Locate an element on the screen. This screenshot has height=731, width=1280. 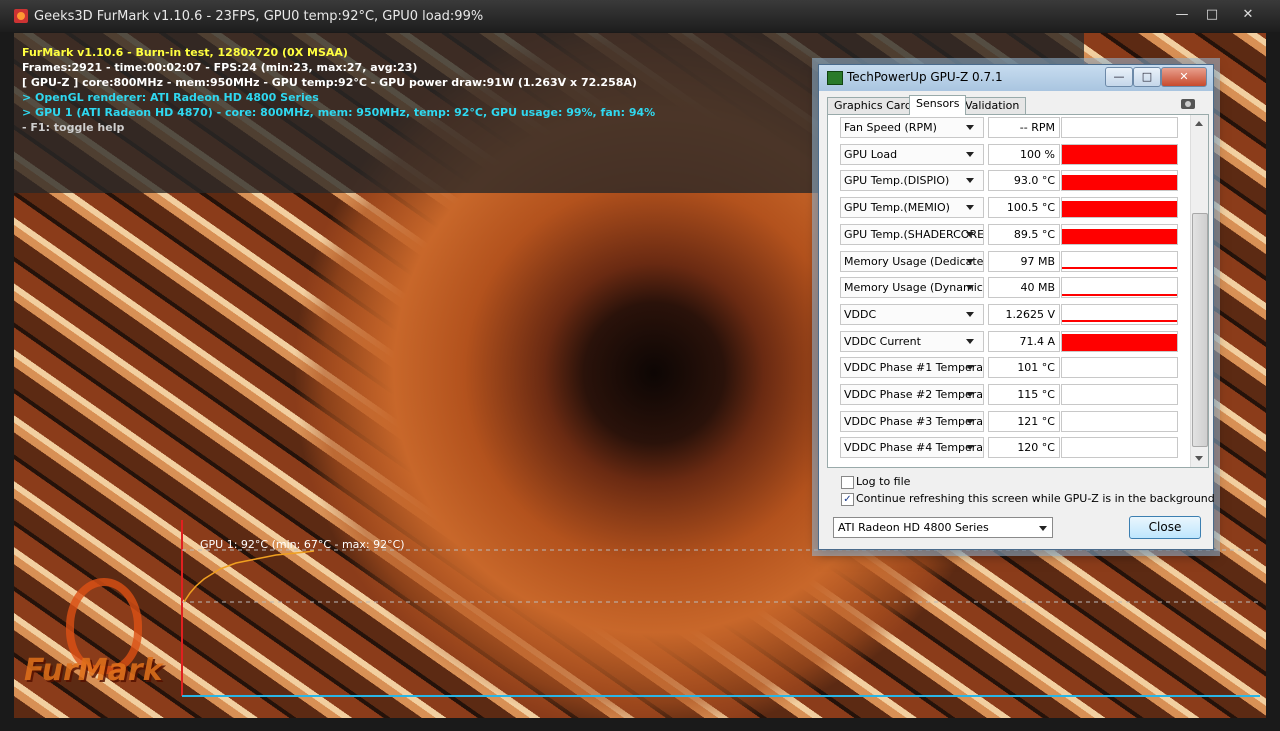
gpu-select-dropdown: ATI Radeon HD 4800 Series is located at coordinates (943, 527).